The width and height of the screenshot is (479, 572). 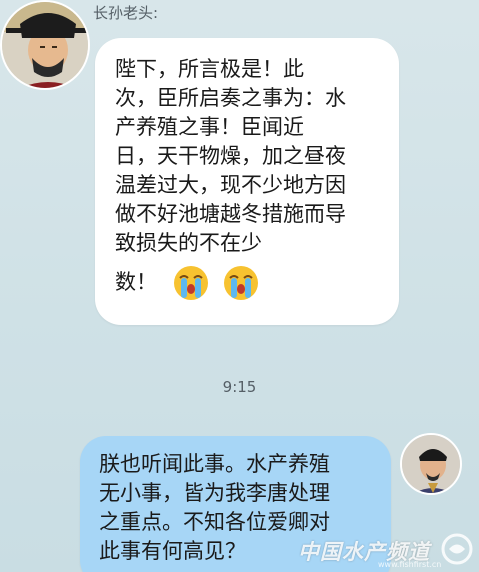 I want to click on sender-name: 长孙老头:, so click(x=126, y=13).